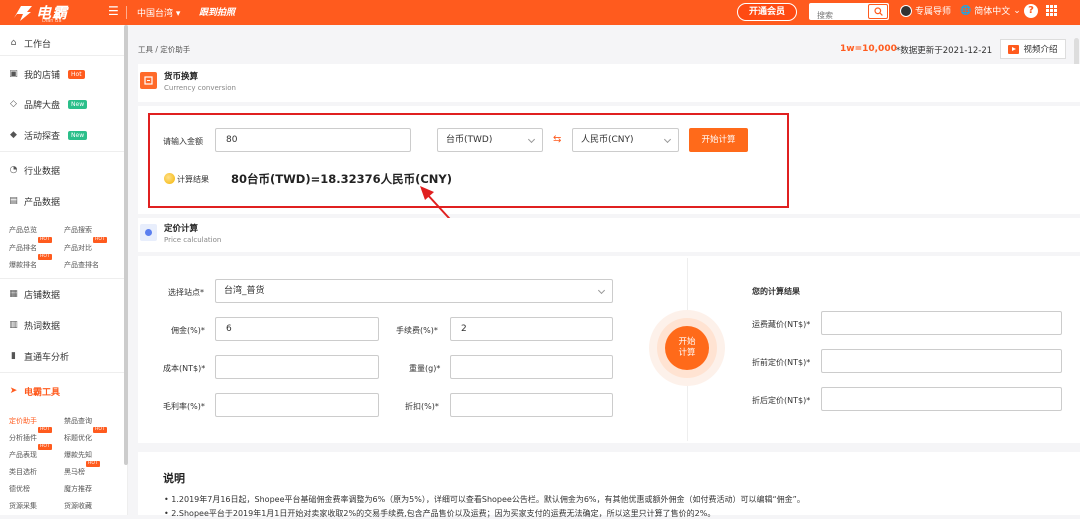 This screenshot has height=519, width=1080. I want to click on weight-input, so click(531, 367).